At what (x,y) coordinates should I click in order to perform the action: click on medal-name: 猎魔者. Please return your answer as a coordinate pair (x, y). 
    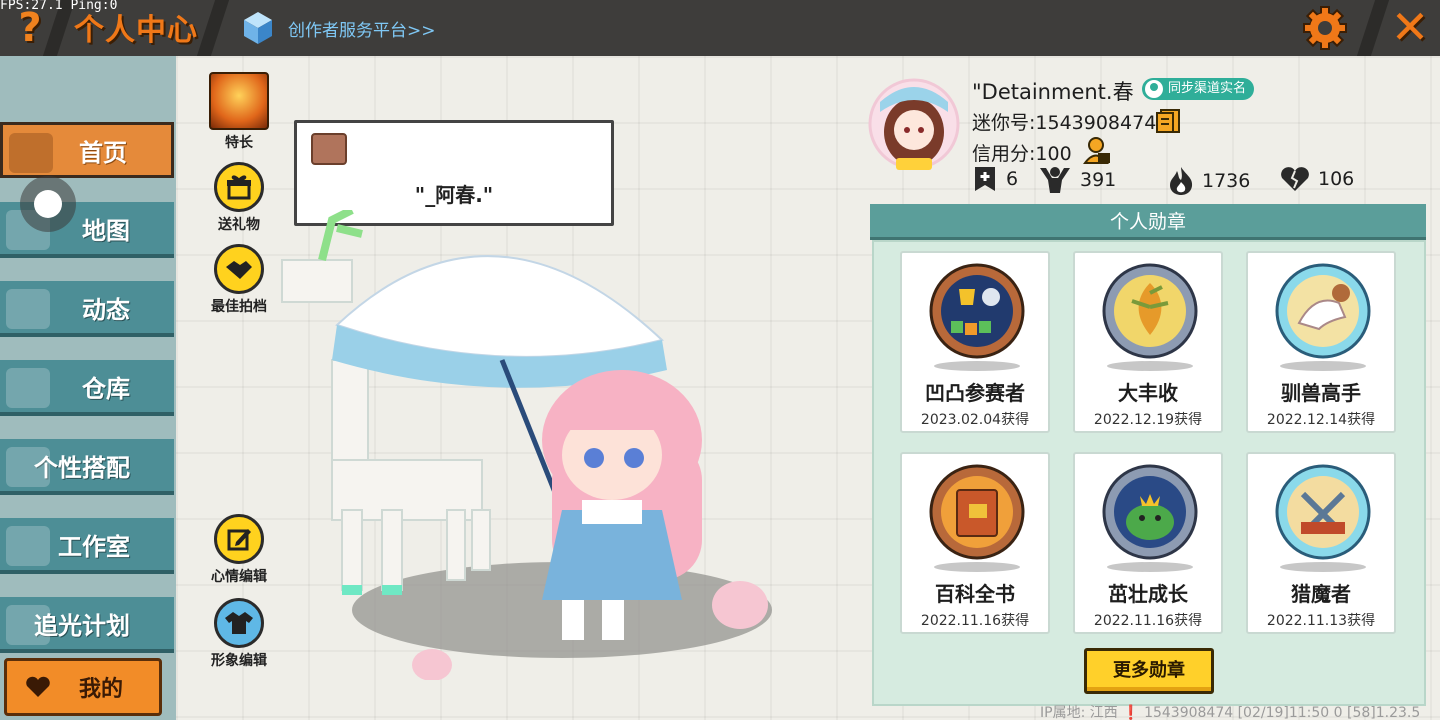
    Looking at the image, I should click on (1321, 594).